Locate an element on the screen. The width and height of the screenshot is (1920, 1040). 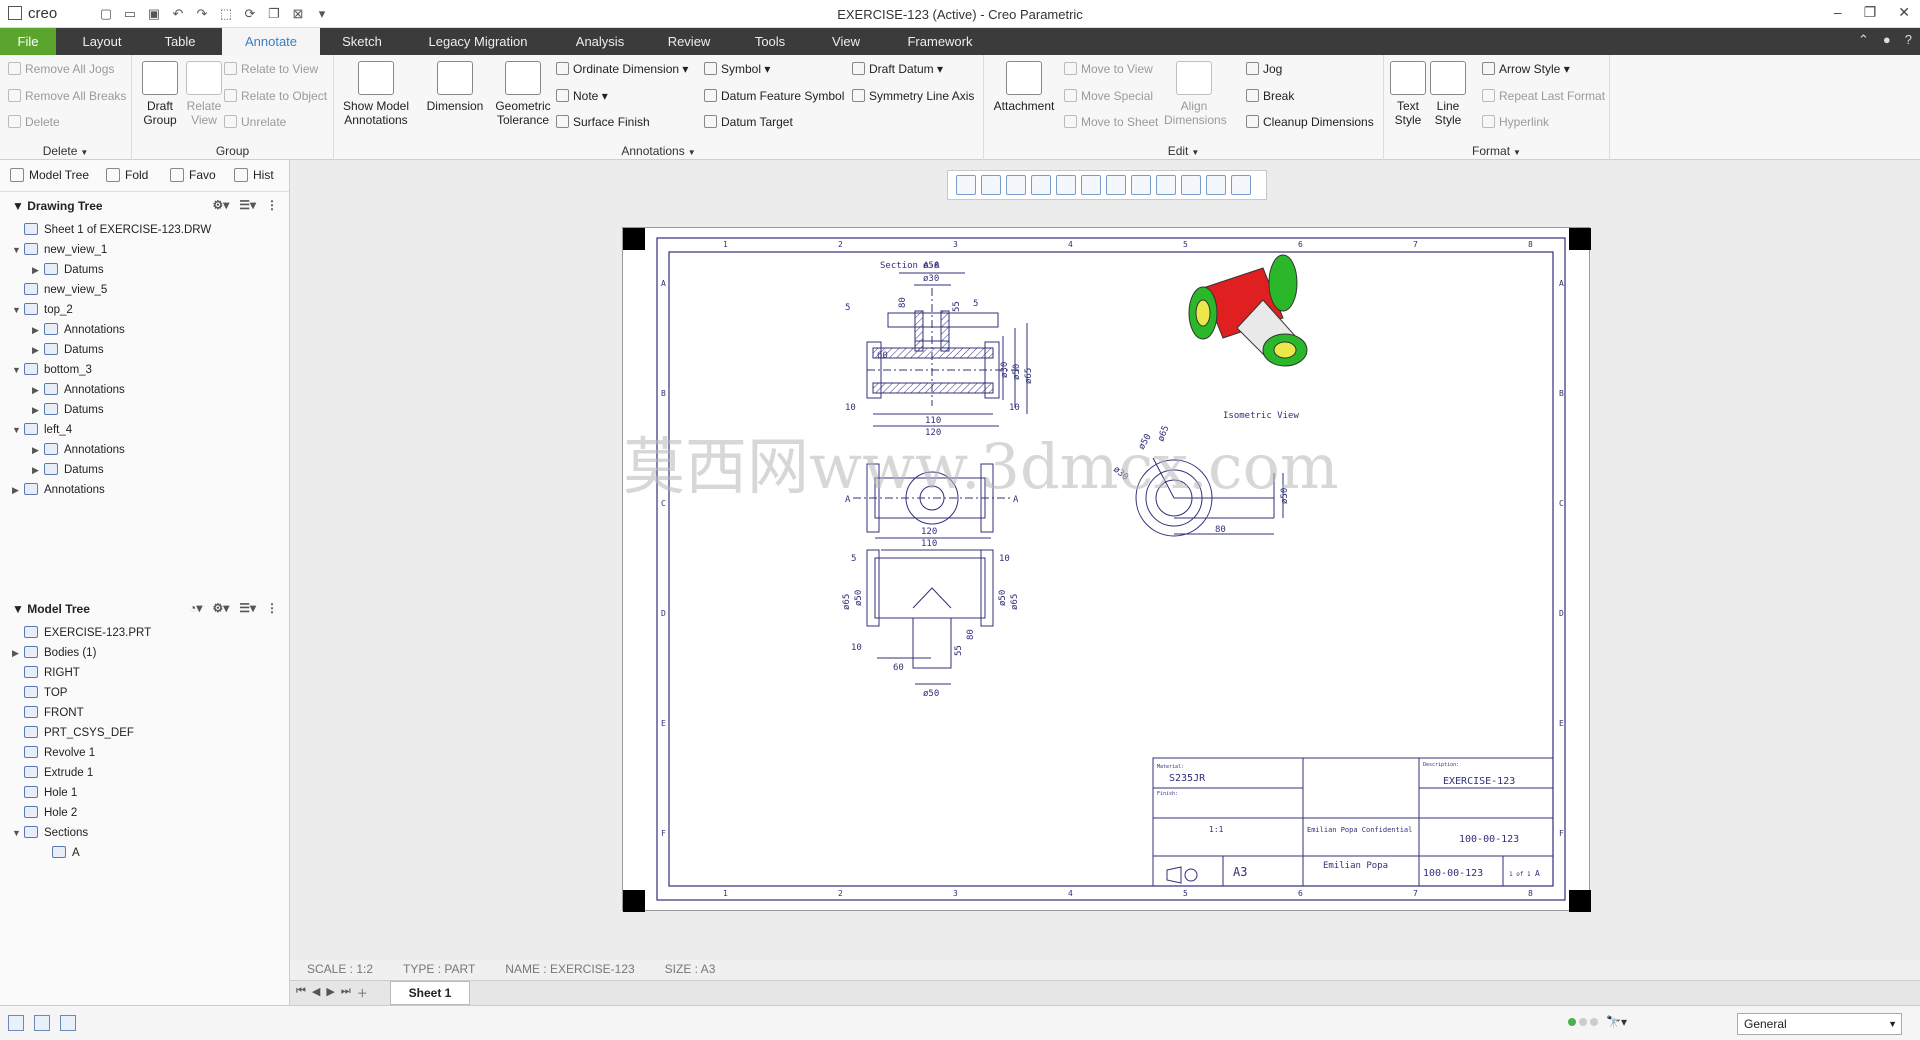
collapse-ribbon-icon: ⌃ is located at coordinates (1863, 40).